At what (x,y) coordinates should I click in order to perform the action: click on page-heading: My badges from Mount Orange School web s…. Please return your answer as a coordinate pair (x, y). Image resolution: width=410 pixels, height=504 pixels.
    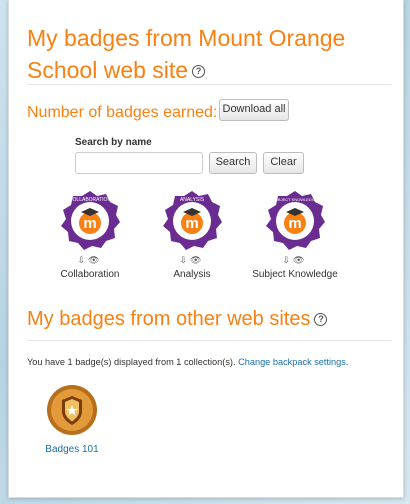
    Looking at the image, I should click on (212, 54).